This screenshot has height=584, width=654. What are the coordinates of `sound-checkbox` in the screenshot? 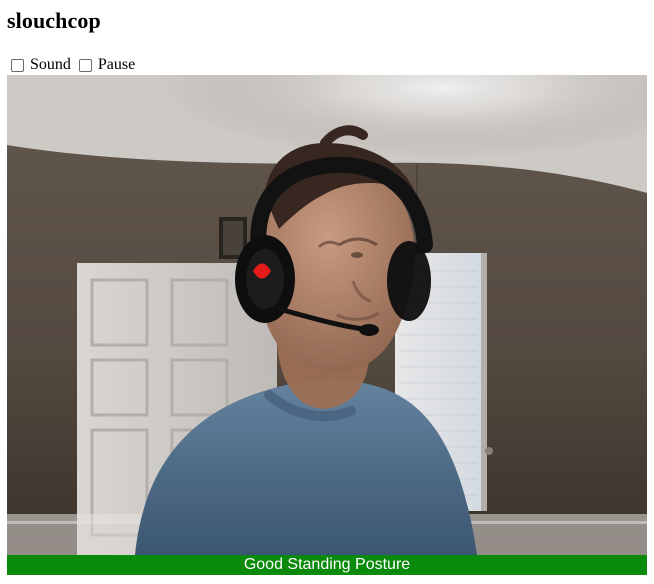 It's located at (17, 65).